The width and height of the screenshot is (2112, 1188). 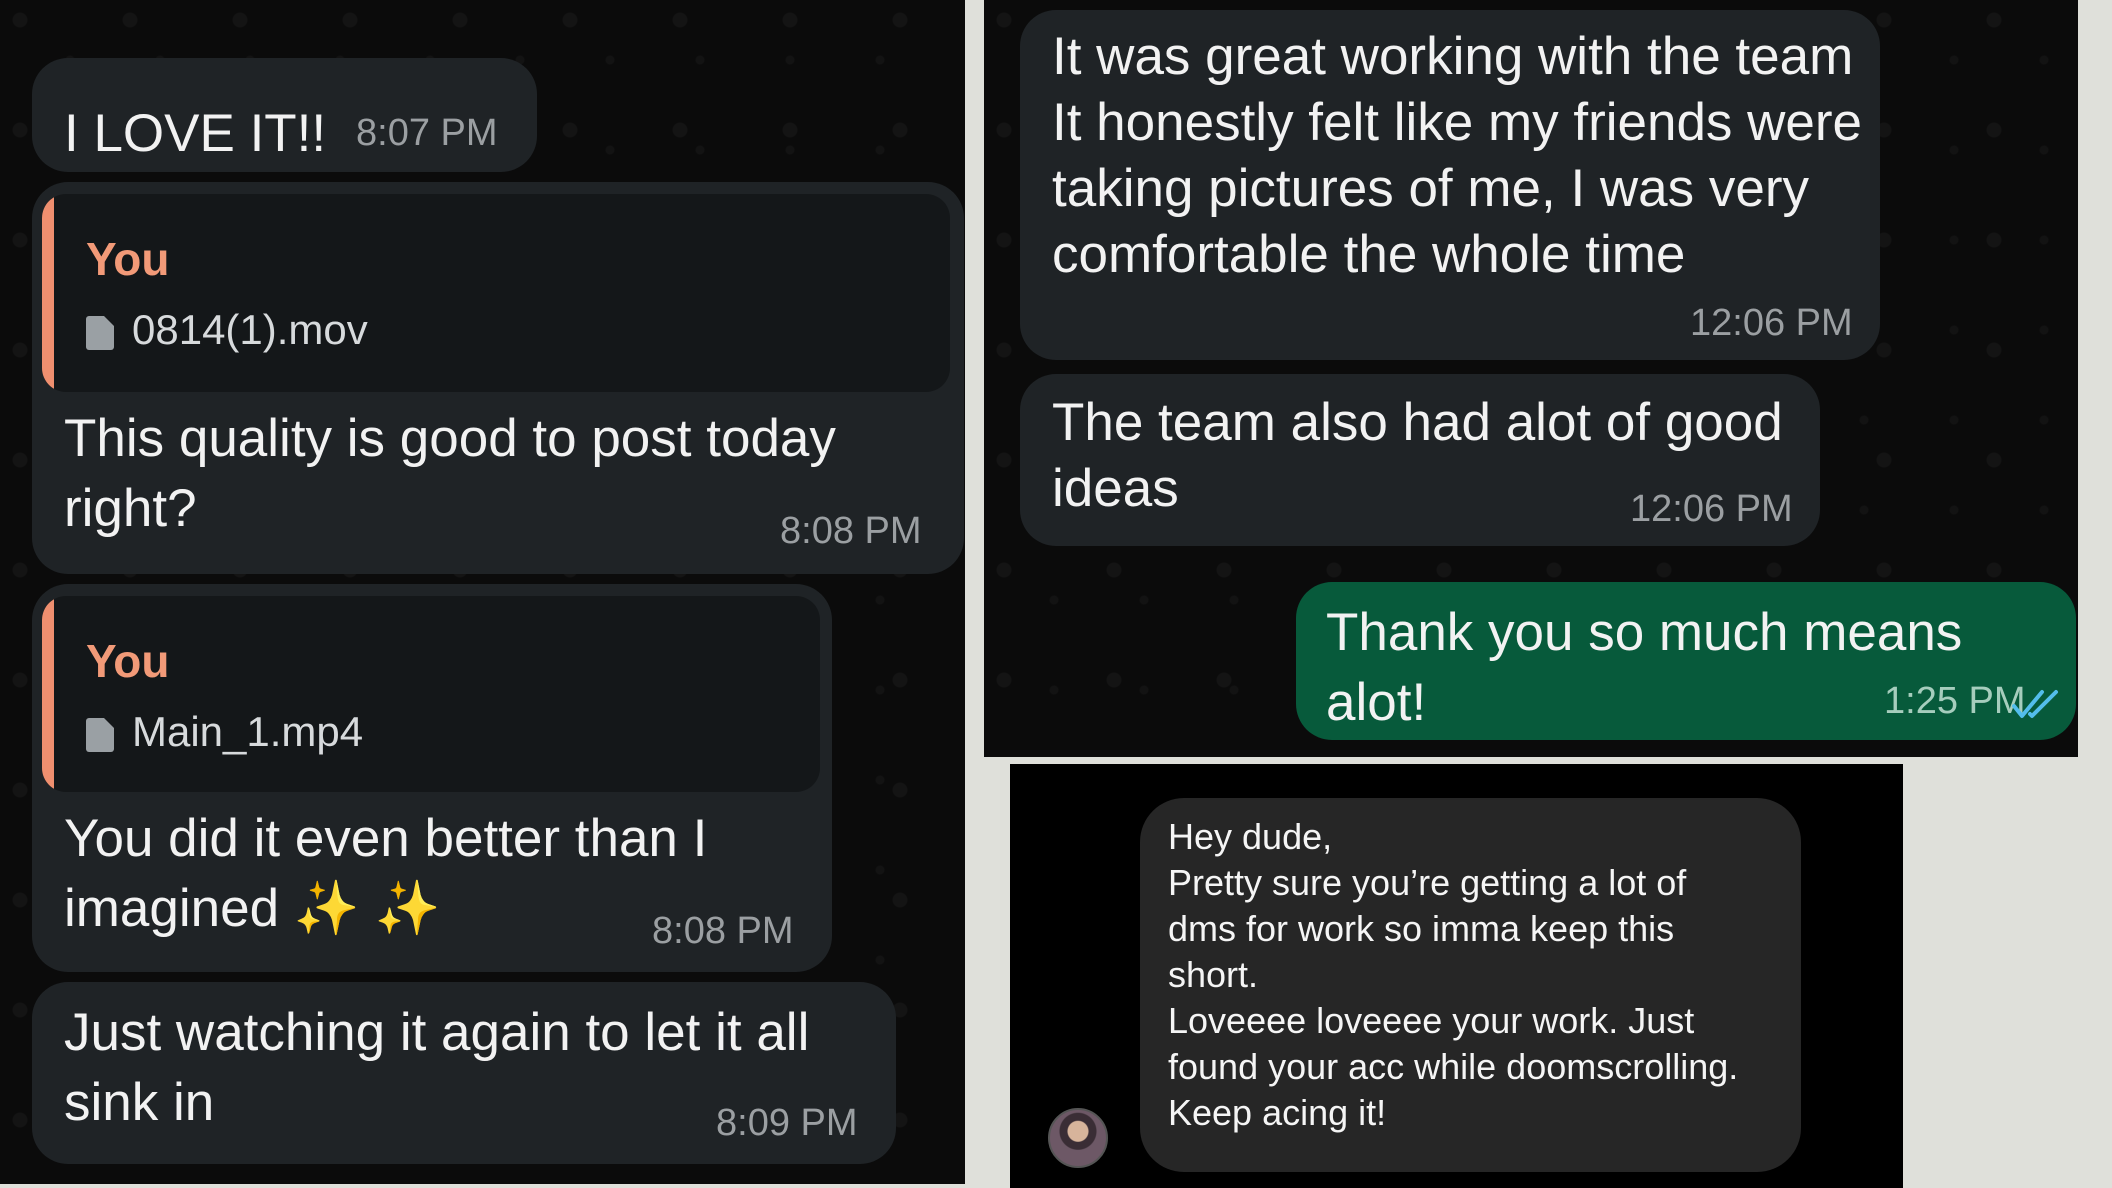 I want to click on message-time: 8:09 PM, so click(x=787, y=1123).